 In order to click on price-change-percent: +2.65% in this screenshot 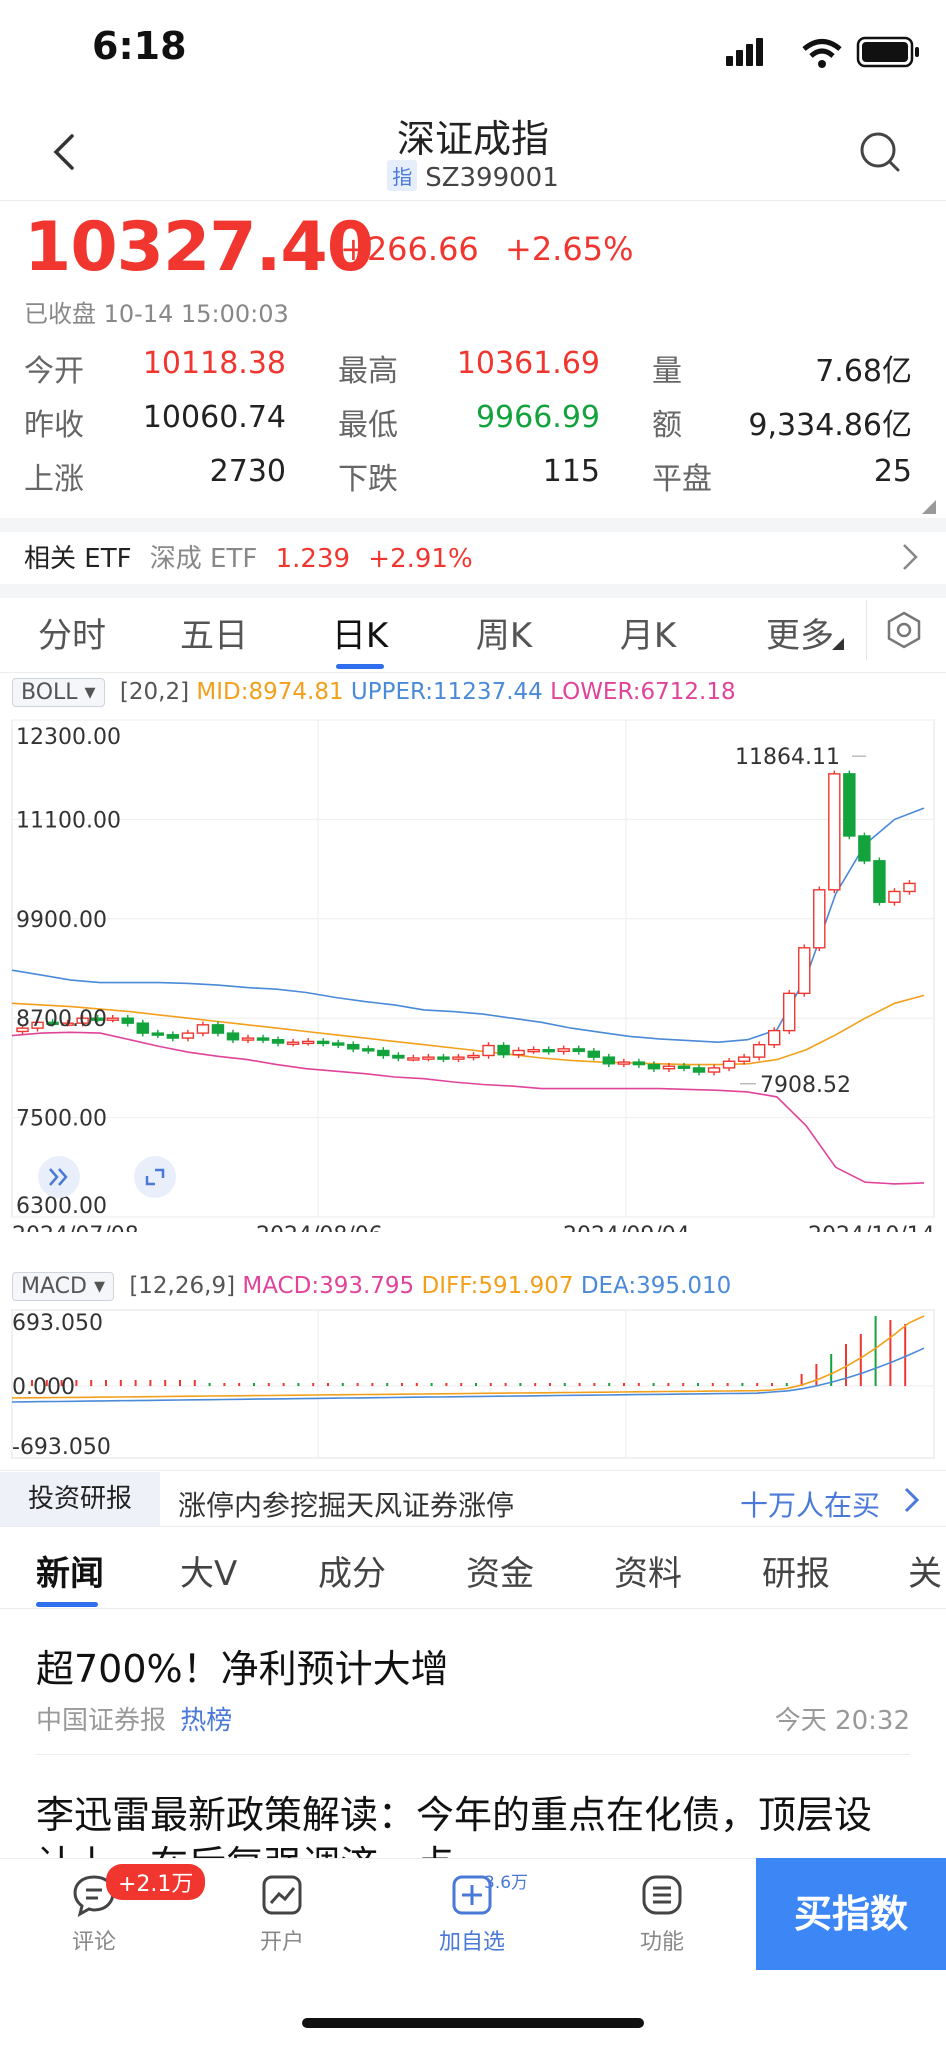, I will do `click(569, 249)`.